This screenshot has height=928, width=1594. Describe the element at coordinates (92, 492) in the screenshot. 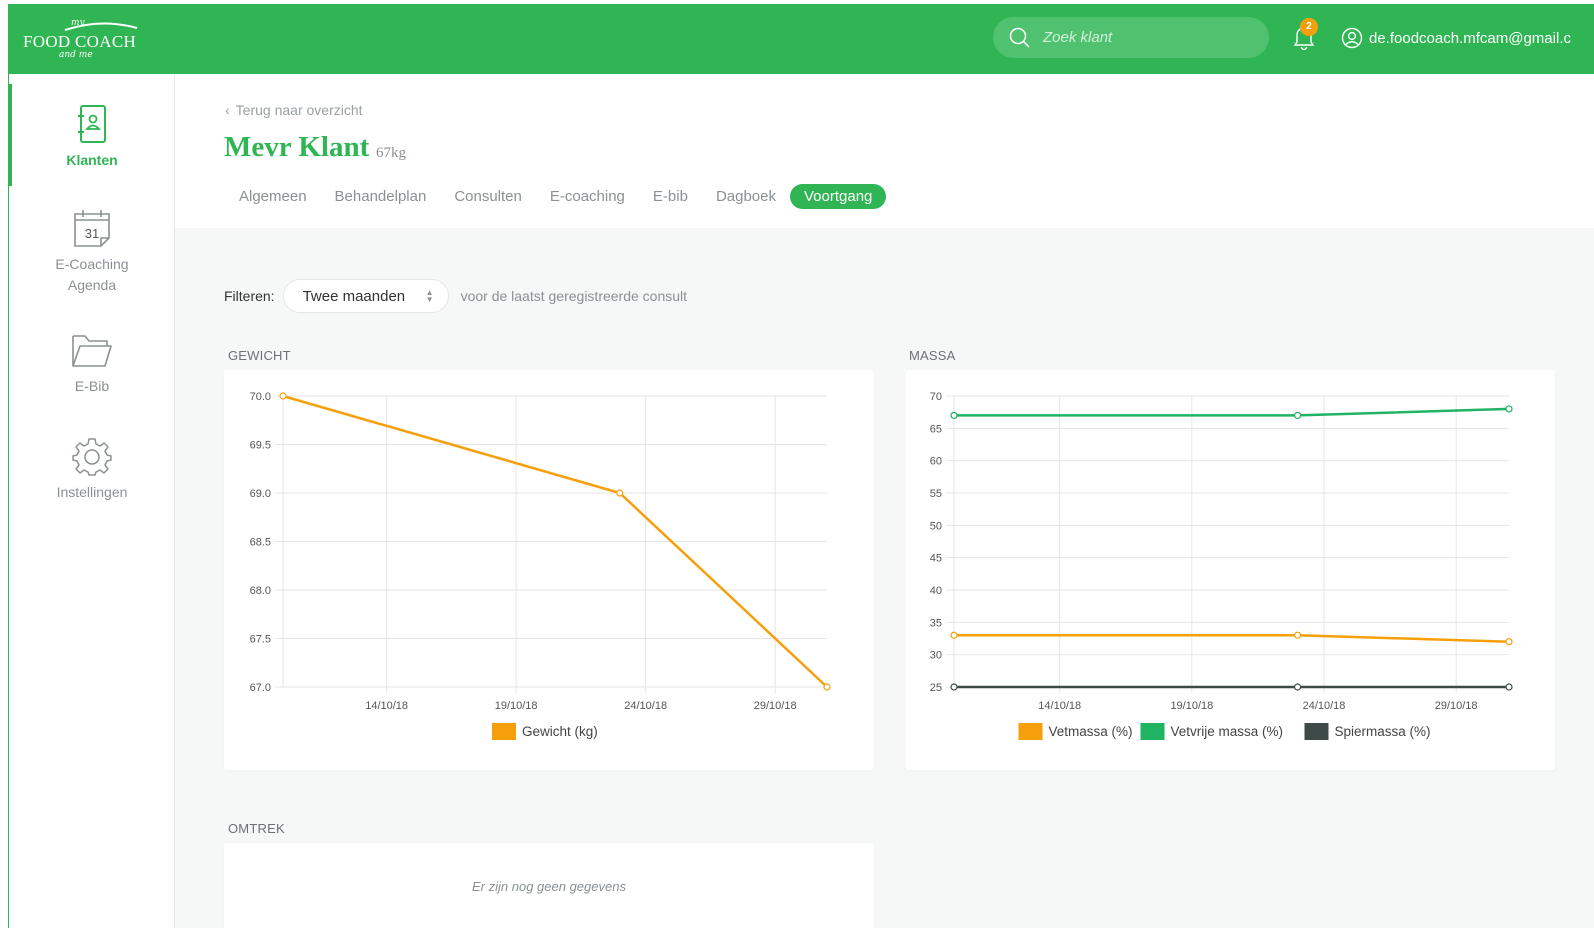

I see `sidebar-item-label: Instellingen` at that location.